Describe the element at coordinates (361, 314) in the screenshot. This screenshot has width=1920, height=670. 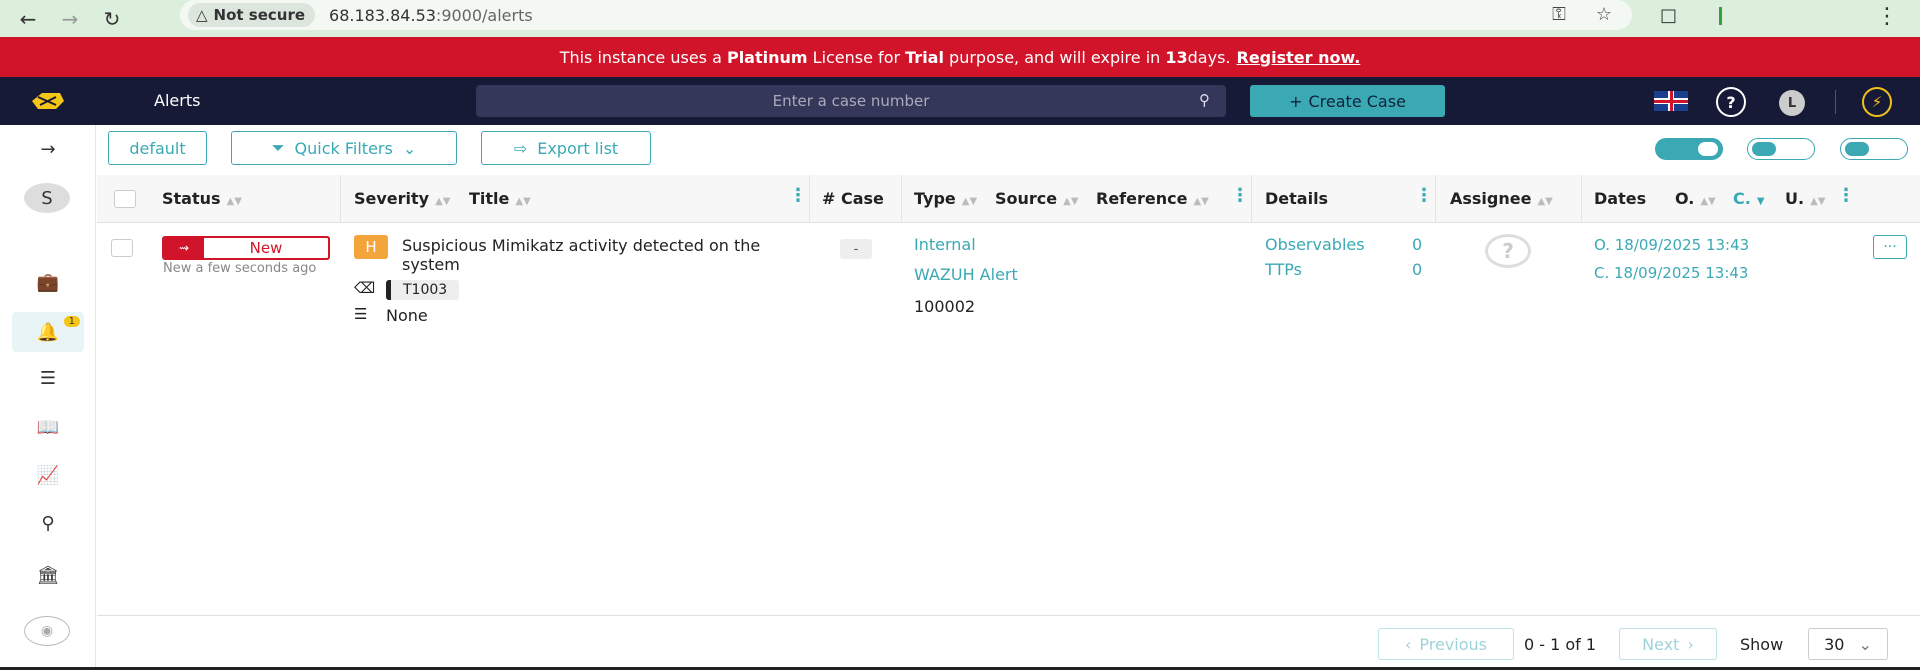
I see `custom-fields-icon: ☰` at that location.